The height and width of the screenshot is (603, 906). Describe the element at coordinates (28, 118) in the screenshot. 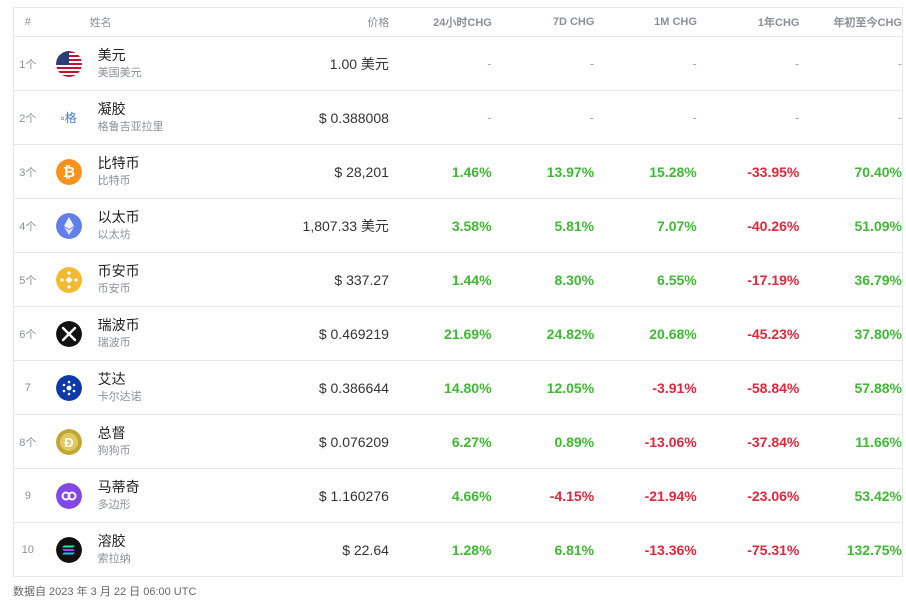

I see `row-rank: 2个` at that location.